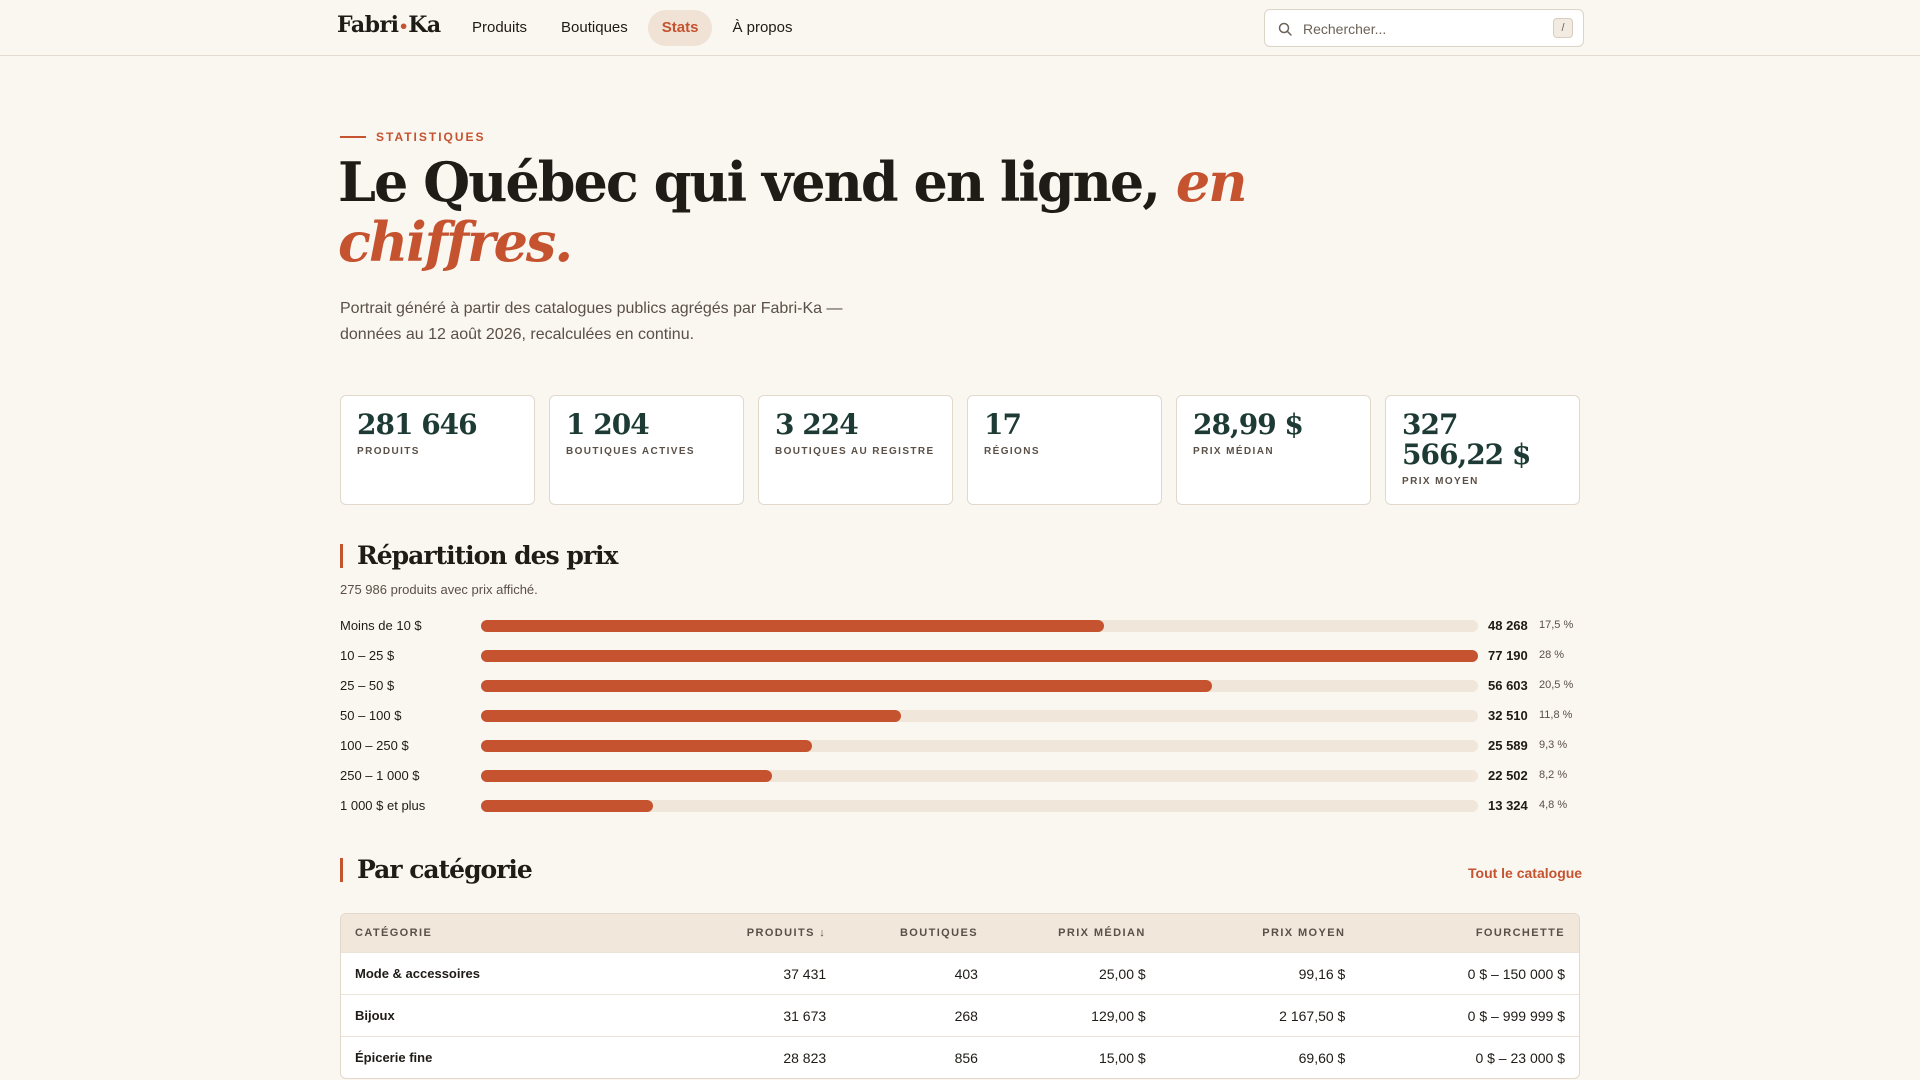  What do you see at coordinates (530, 933) in the screenshot?
I see `column-header-categorie: CATÉGORIE` at bounding box center [530, 933].